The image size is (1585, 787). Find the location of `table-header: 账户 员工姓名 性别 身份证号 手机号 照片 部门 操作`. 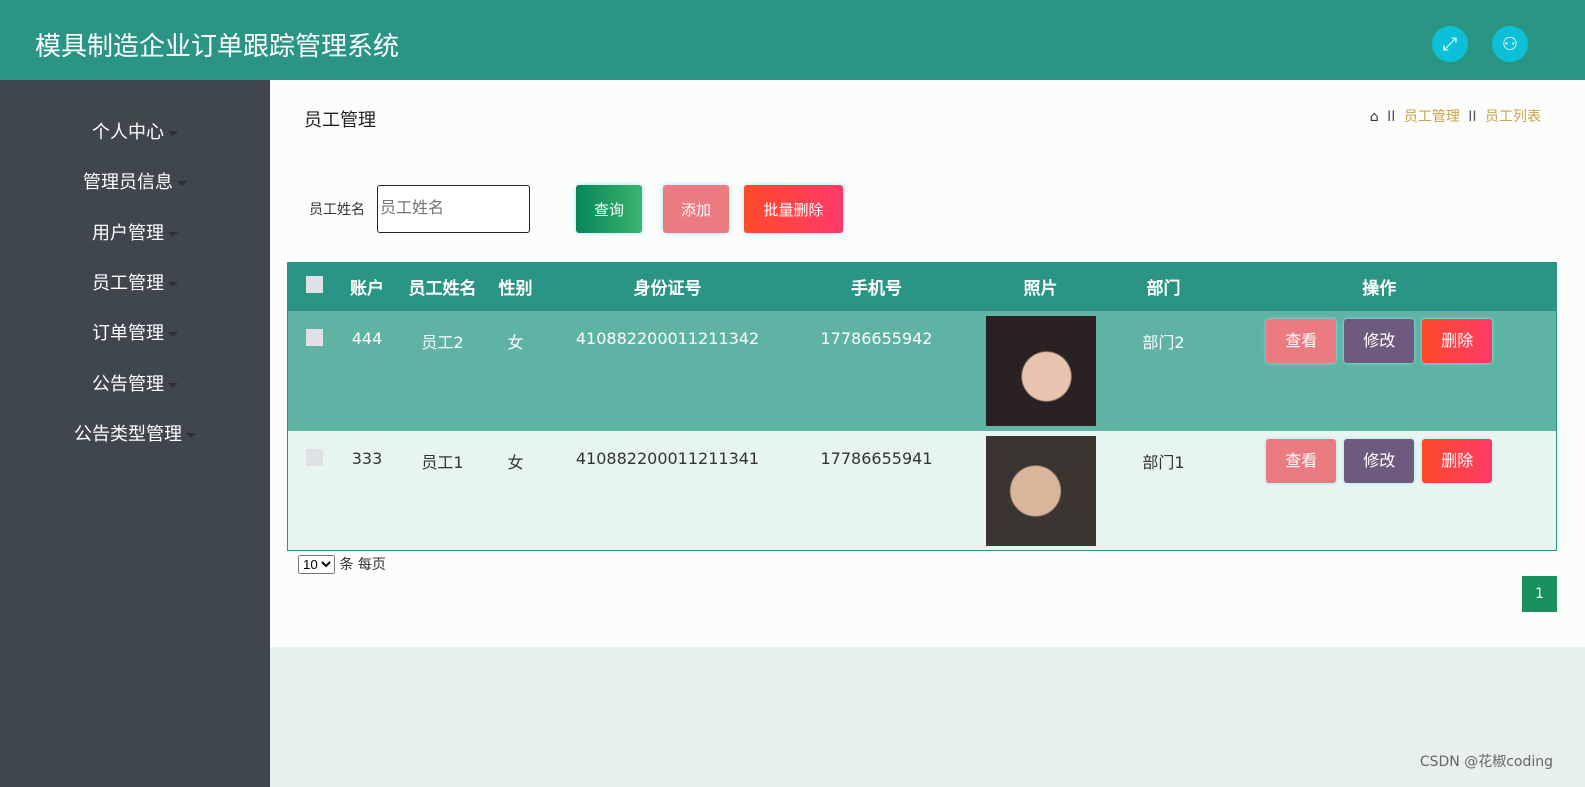

table-header: 账户 员工姓名 性别 身份证号 手机号 照片 部门 操作 is located at coordinates (922, 286).